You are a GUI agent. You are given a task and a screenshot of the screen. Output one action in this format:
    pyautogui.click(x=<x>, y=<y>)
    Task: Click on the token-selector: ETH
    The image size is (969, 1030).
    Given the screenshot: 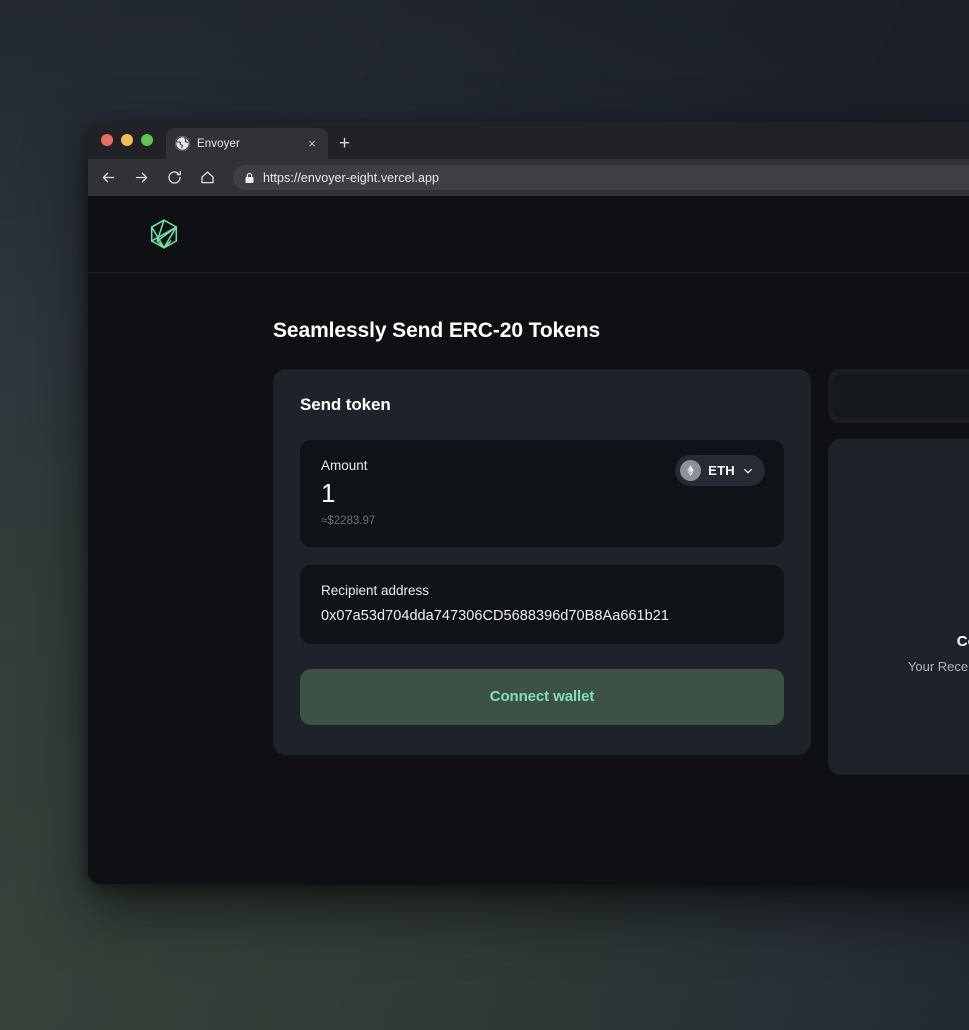 What is the action you would take?
    pyautogui.click(x=720, y=470)
    